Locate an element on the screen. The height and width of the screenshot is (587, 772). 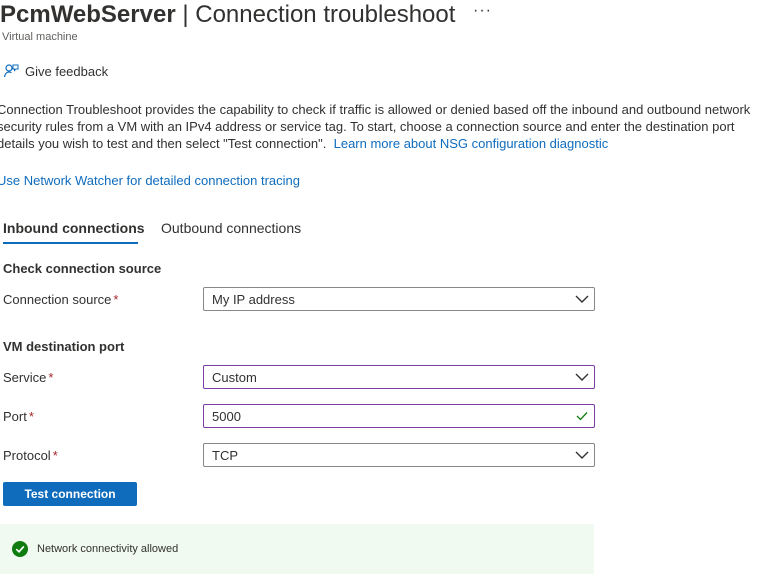
tab-inbound-connections: Inbound connections is located at coordinates (74, 228).